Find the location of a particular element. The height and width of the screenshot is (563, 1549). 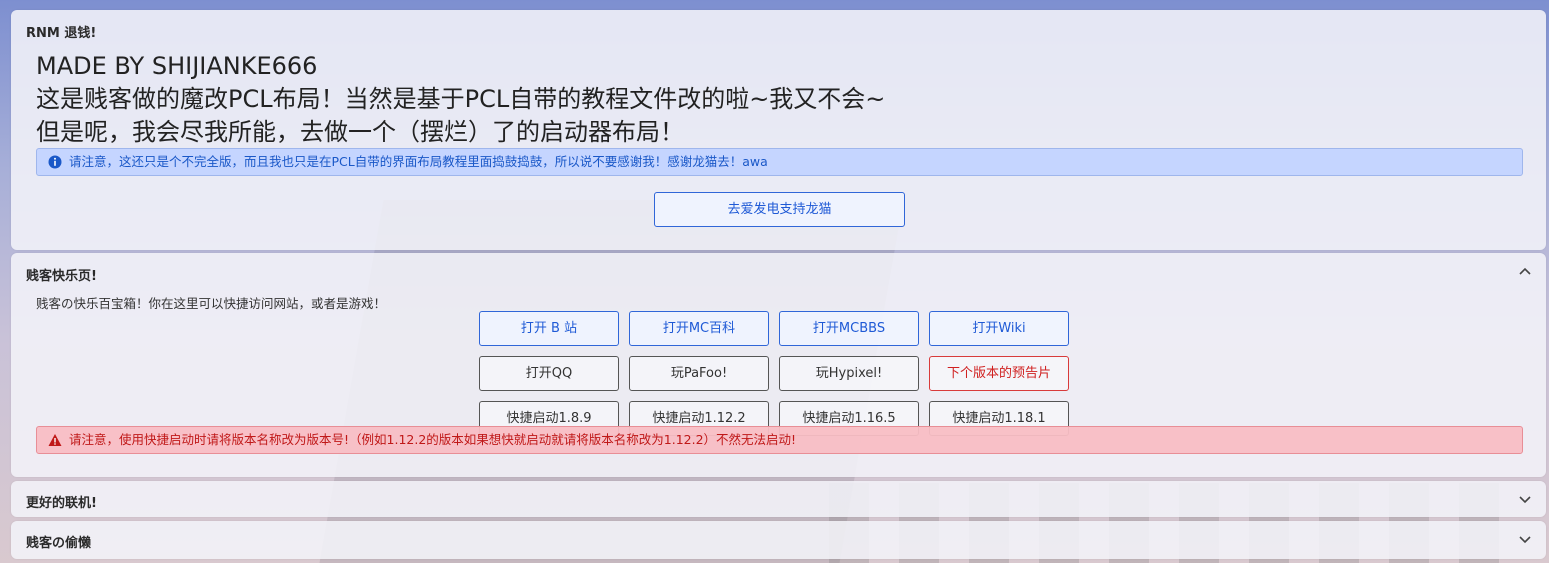

intro-line-2: 这是贱客做的魔改PCL布局！当然是基于PCL自带的教程文件改的啦~我又不会~ is located at coordinates (461, 99).